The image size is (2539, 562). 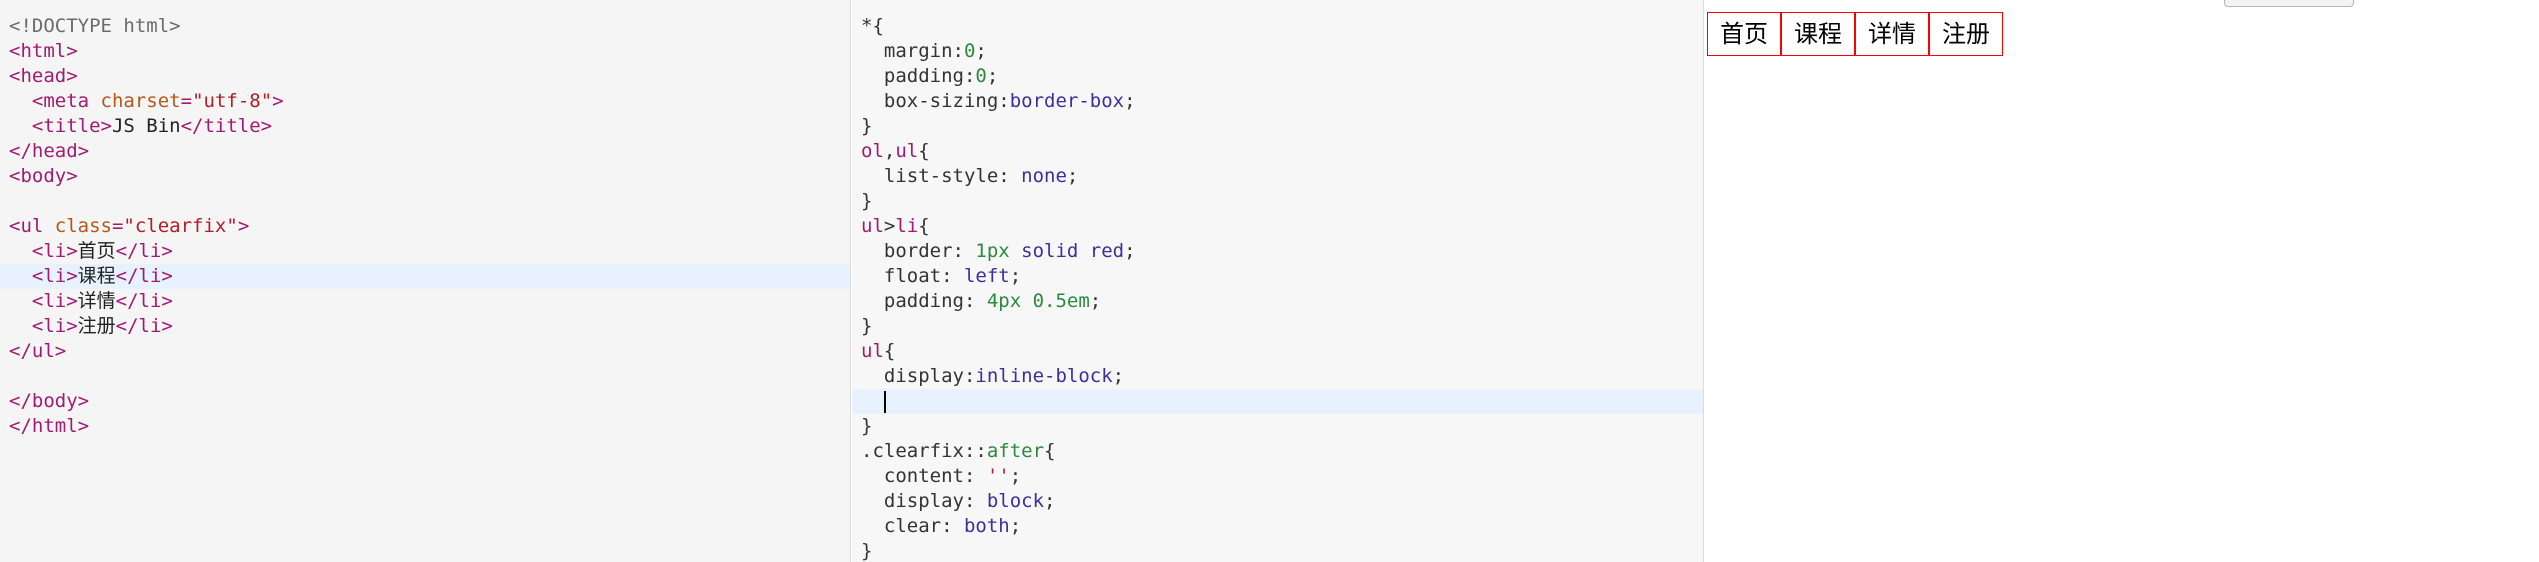 I want to click on html-code-line: <!DOCTYPE html>, so click(x=425, y=26).